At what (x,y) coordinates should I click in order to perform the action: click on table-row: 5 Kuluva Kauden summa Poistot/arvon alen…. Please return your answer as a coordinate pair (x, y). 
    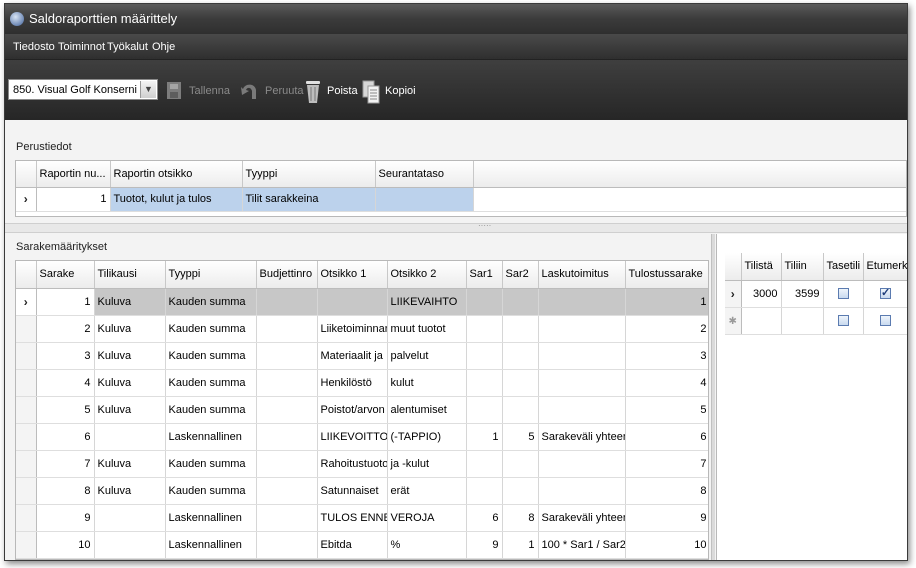
    Looking at the image, I should click on (362, 410).